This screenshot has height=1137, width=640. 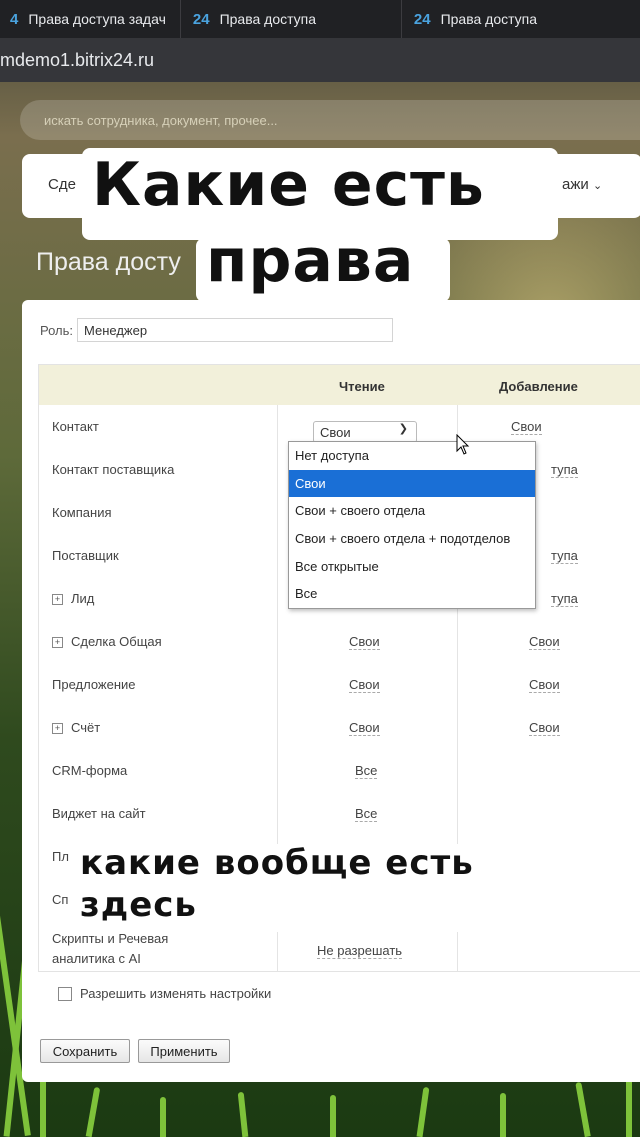 I want to click on caption-line-1: Какие есть, so click(x=288, y=185).